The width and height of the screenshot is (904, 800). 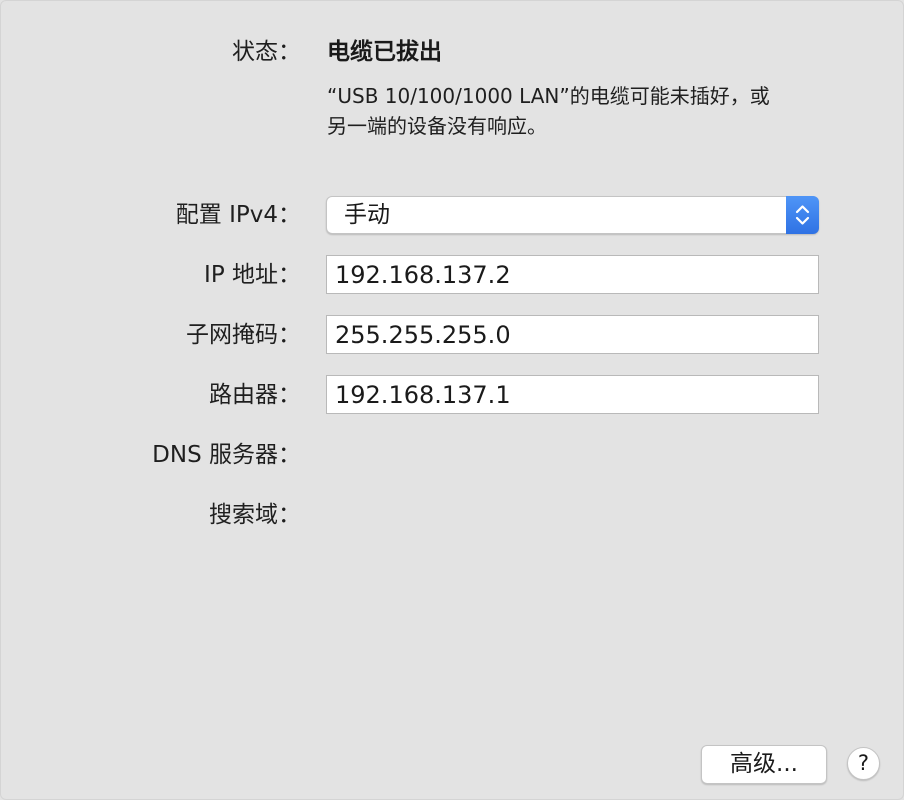 What do you see at coordinates (572, 215) in the screenshot?
I see `configure-ipv4-select: 手动` at bounding box center [572, 215].